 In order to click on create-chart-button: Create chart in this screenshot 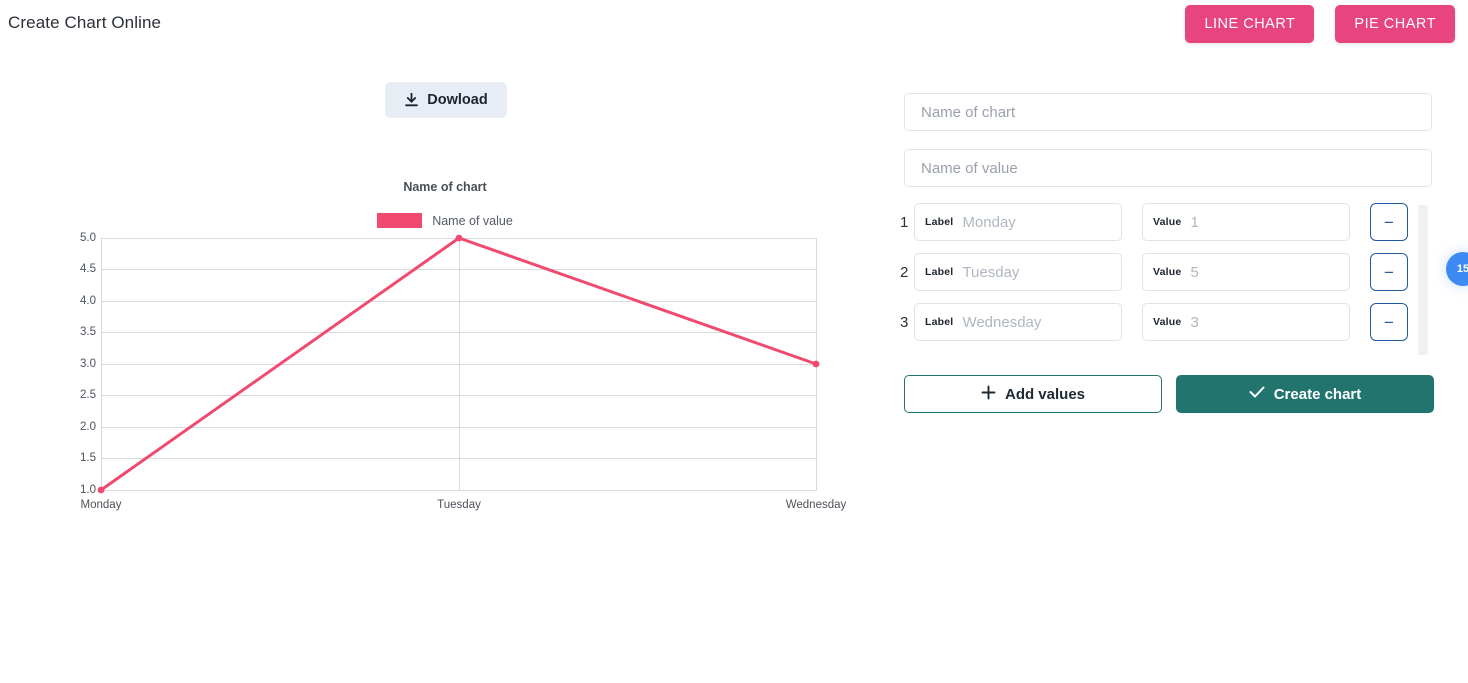, I will do `click(1305, 394)`.